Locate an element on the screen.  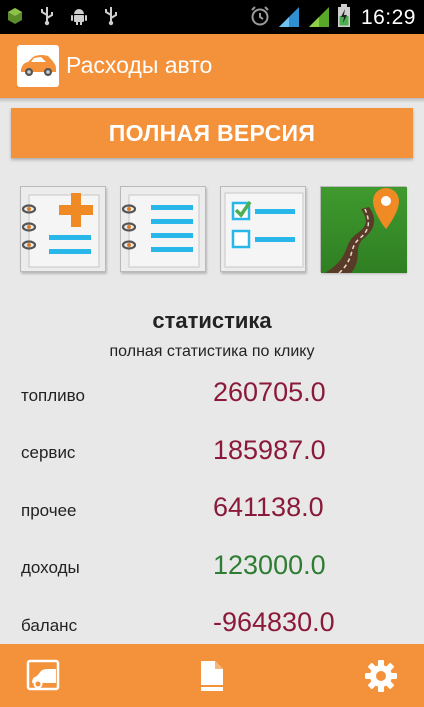
stat-label-service: сервис is located at coordinates (48, 452).